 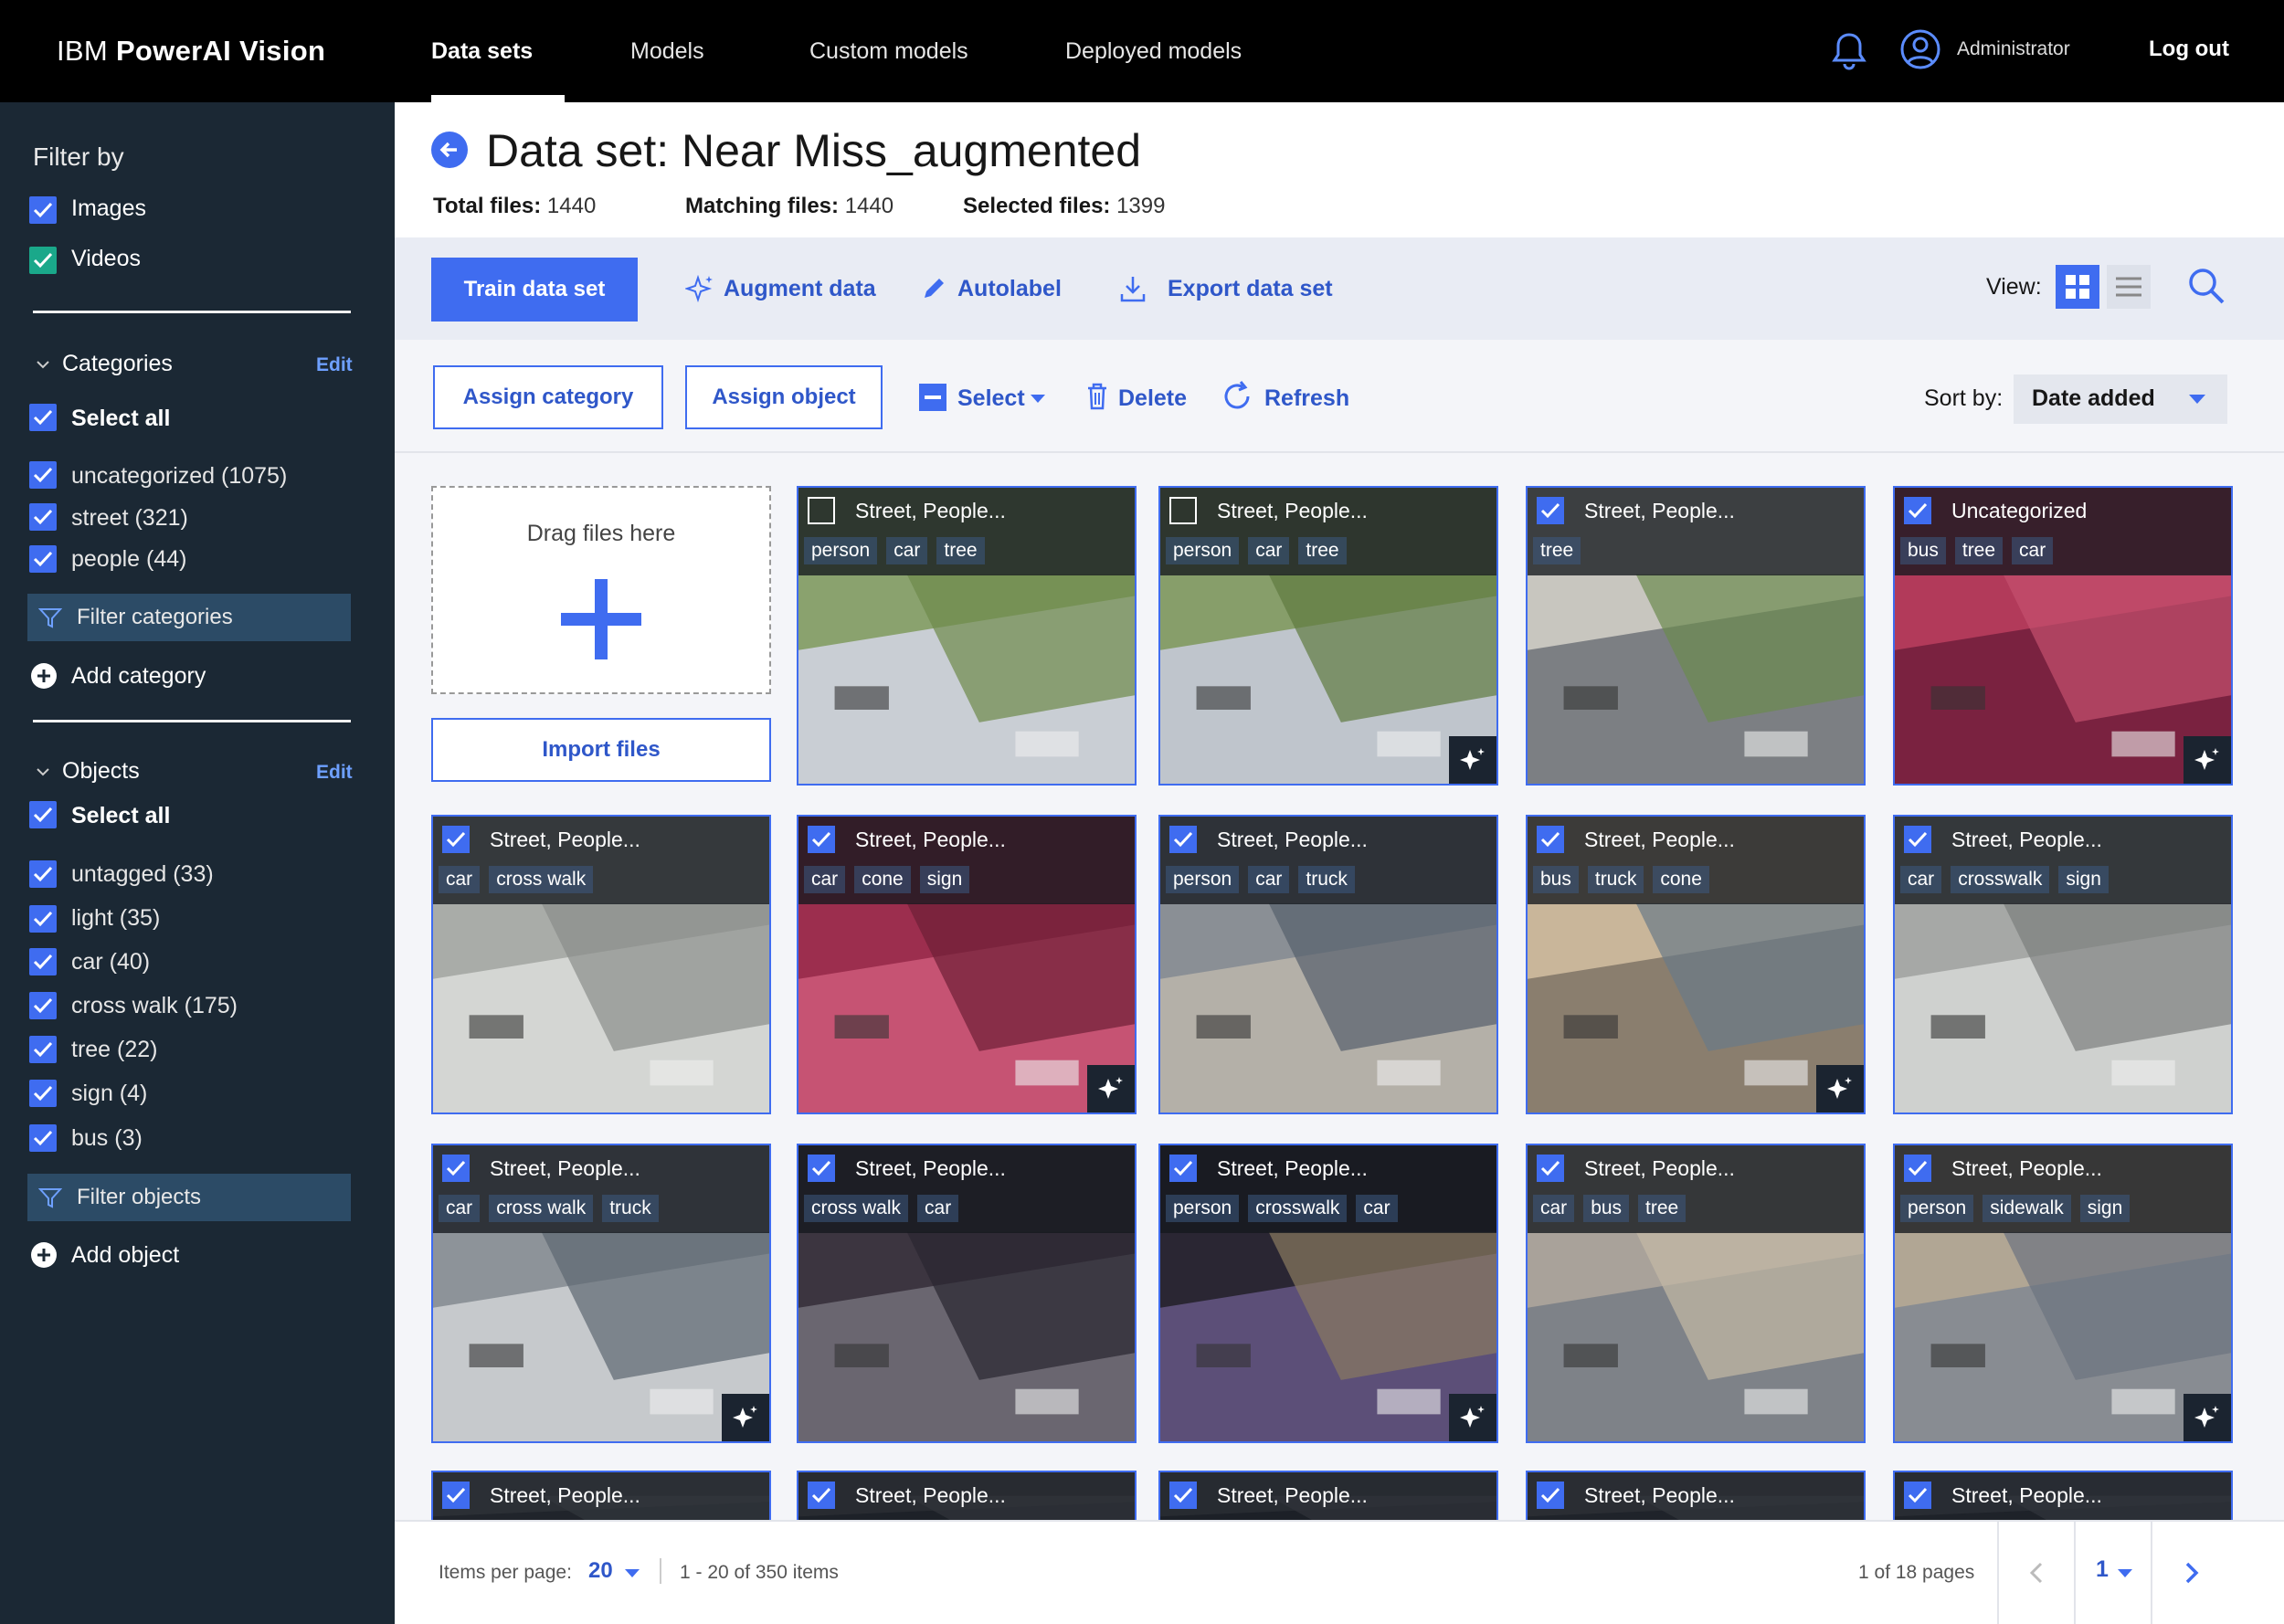 I want to click on objects-select-all-checkbox, so click(x=43, y=814).